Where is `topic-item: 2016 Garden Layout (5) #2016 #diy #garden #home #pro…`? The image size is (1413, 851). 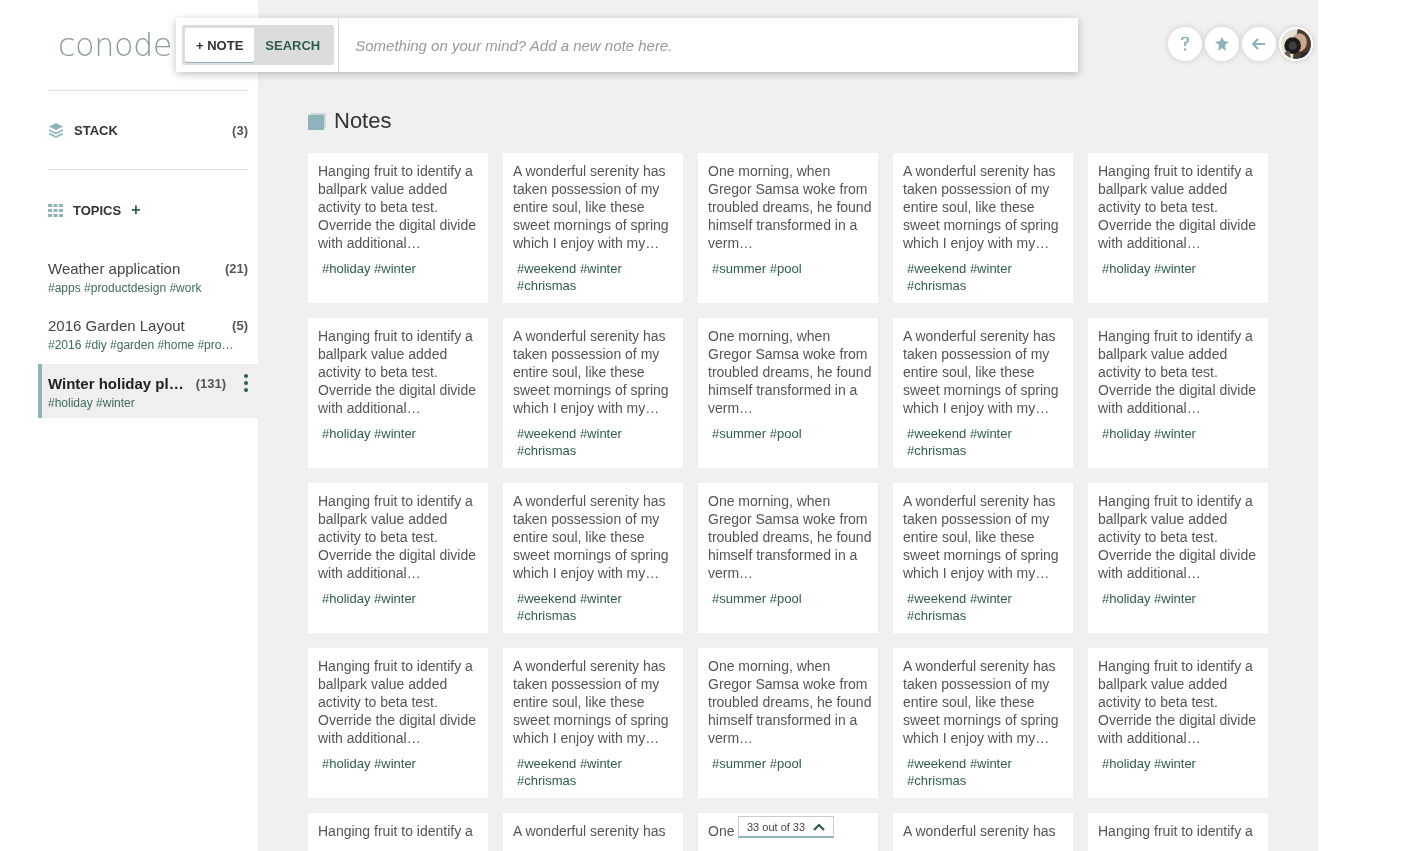 topic-item: 2016 Garden Layout (5) #2016 #diy #garden #home #pro… is located at coordinates (148, 333).